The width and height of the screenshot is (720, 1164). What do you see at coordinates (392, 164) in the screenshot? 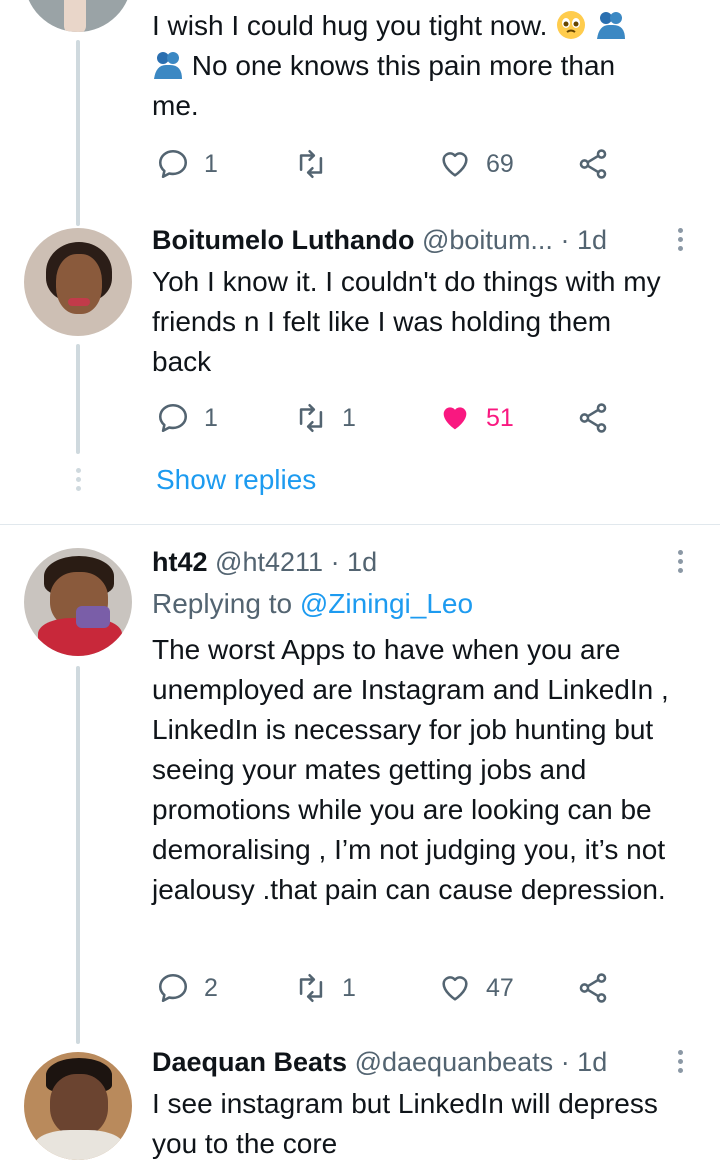
I see `tweet-actions: 1 69` at bounding box center [392, 164].